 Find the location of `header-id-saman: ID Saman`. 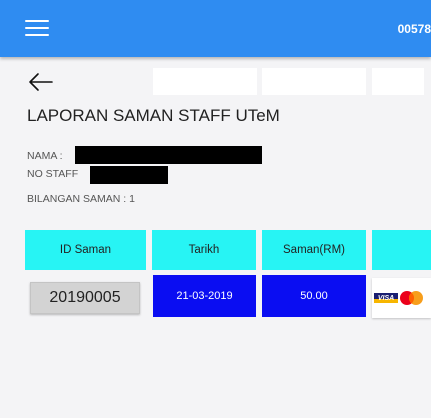

header-id-saman: ID Saman is located at coordinates (85, 250).